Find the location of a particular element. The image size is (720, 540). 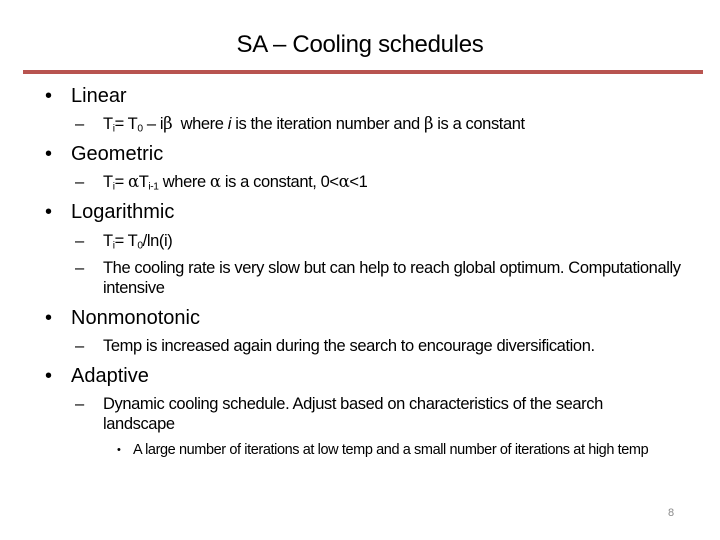

heading-nonmonotonic: Nonmonotonic is located at coordinates (135, 318).